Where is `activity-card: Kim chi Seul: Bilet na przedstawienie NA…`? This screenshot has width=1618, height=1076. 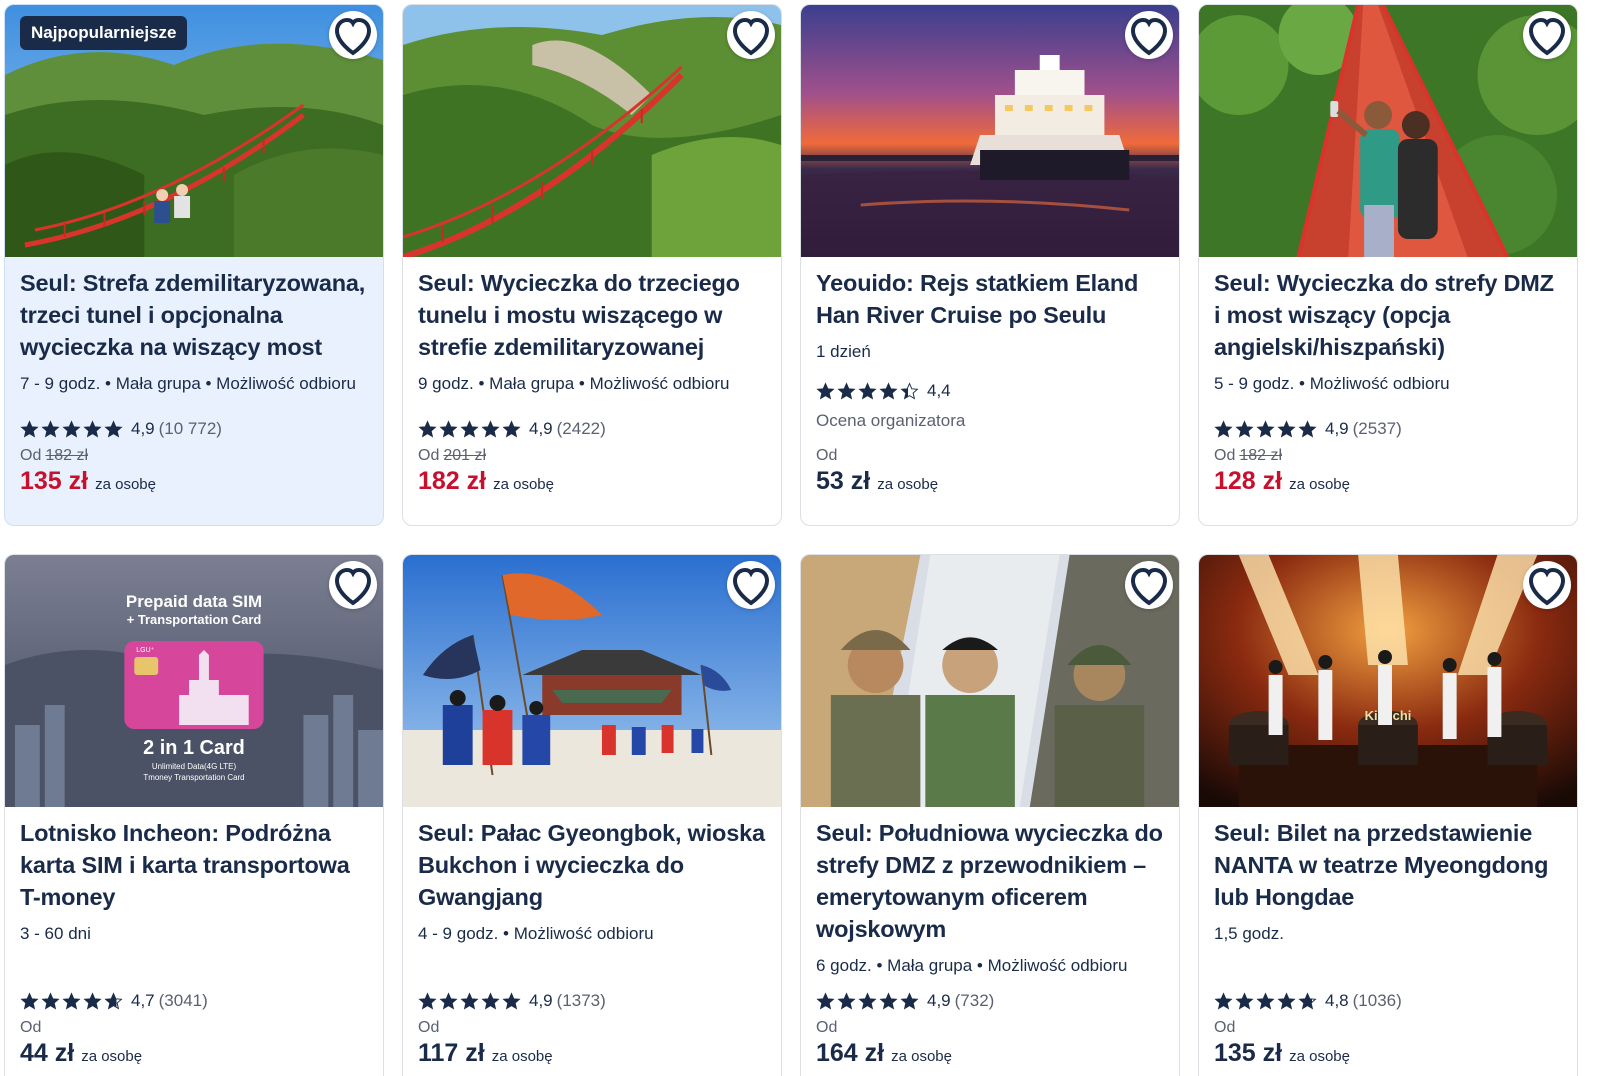
activity-card: Kim chi Seul: Bilet na przedstawienie NA… is located at coordinates (1388, 815).